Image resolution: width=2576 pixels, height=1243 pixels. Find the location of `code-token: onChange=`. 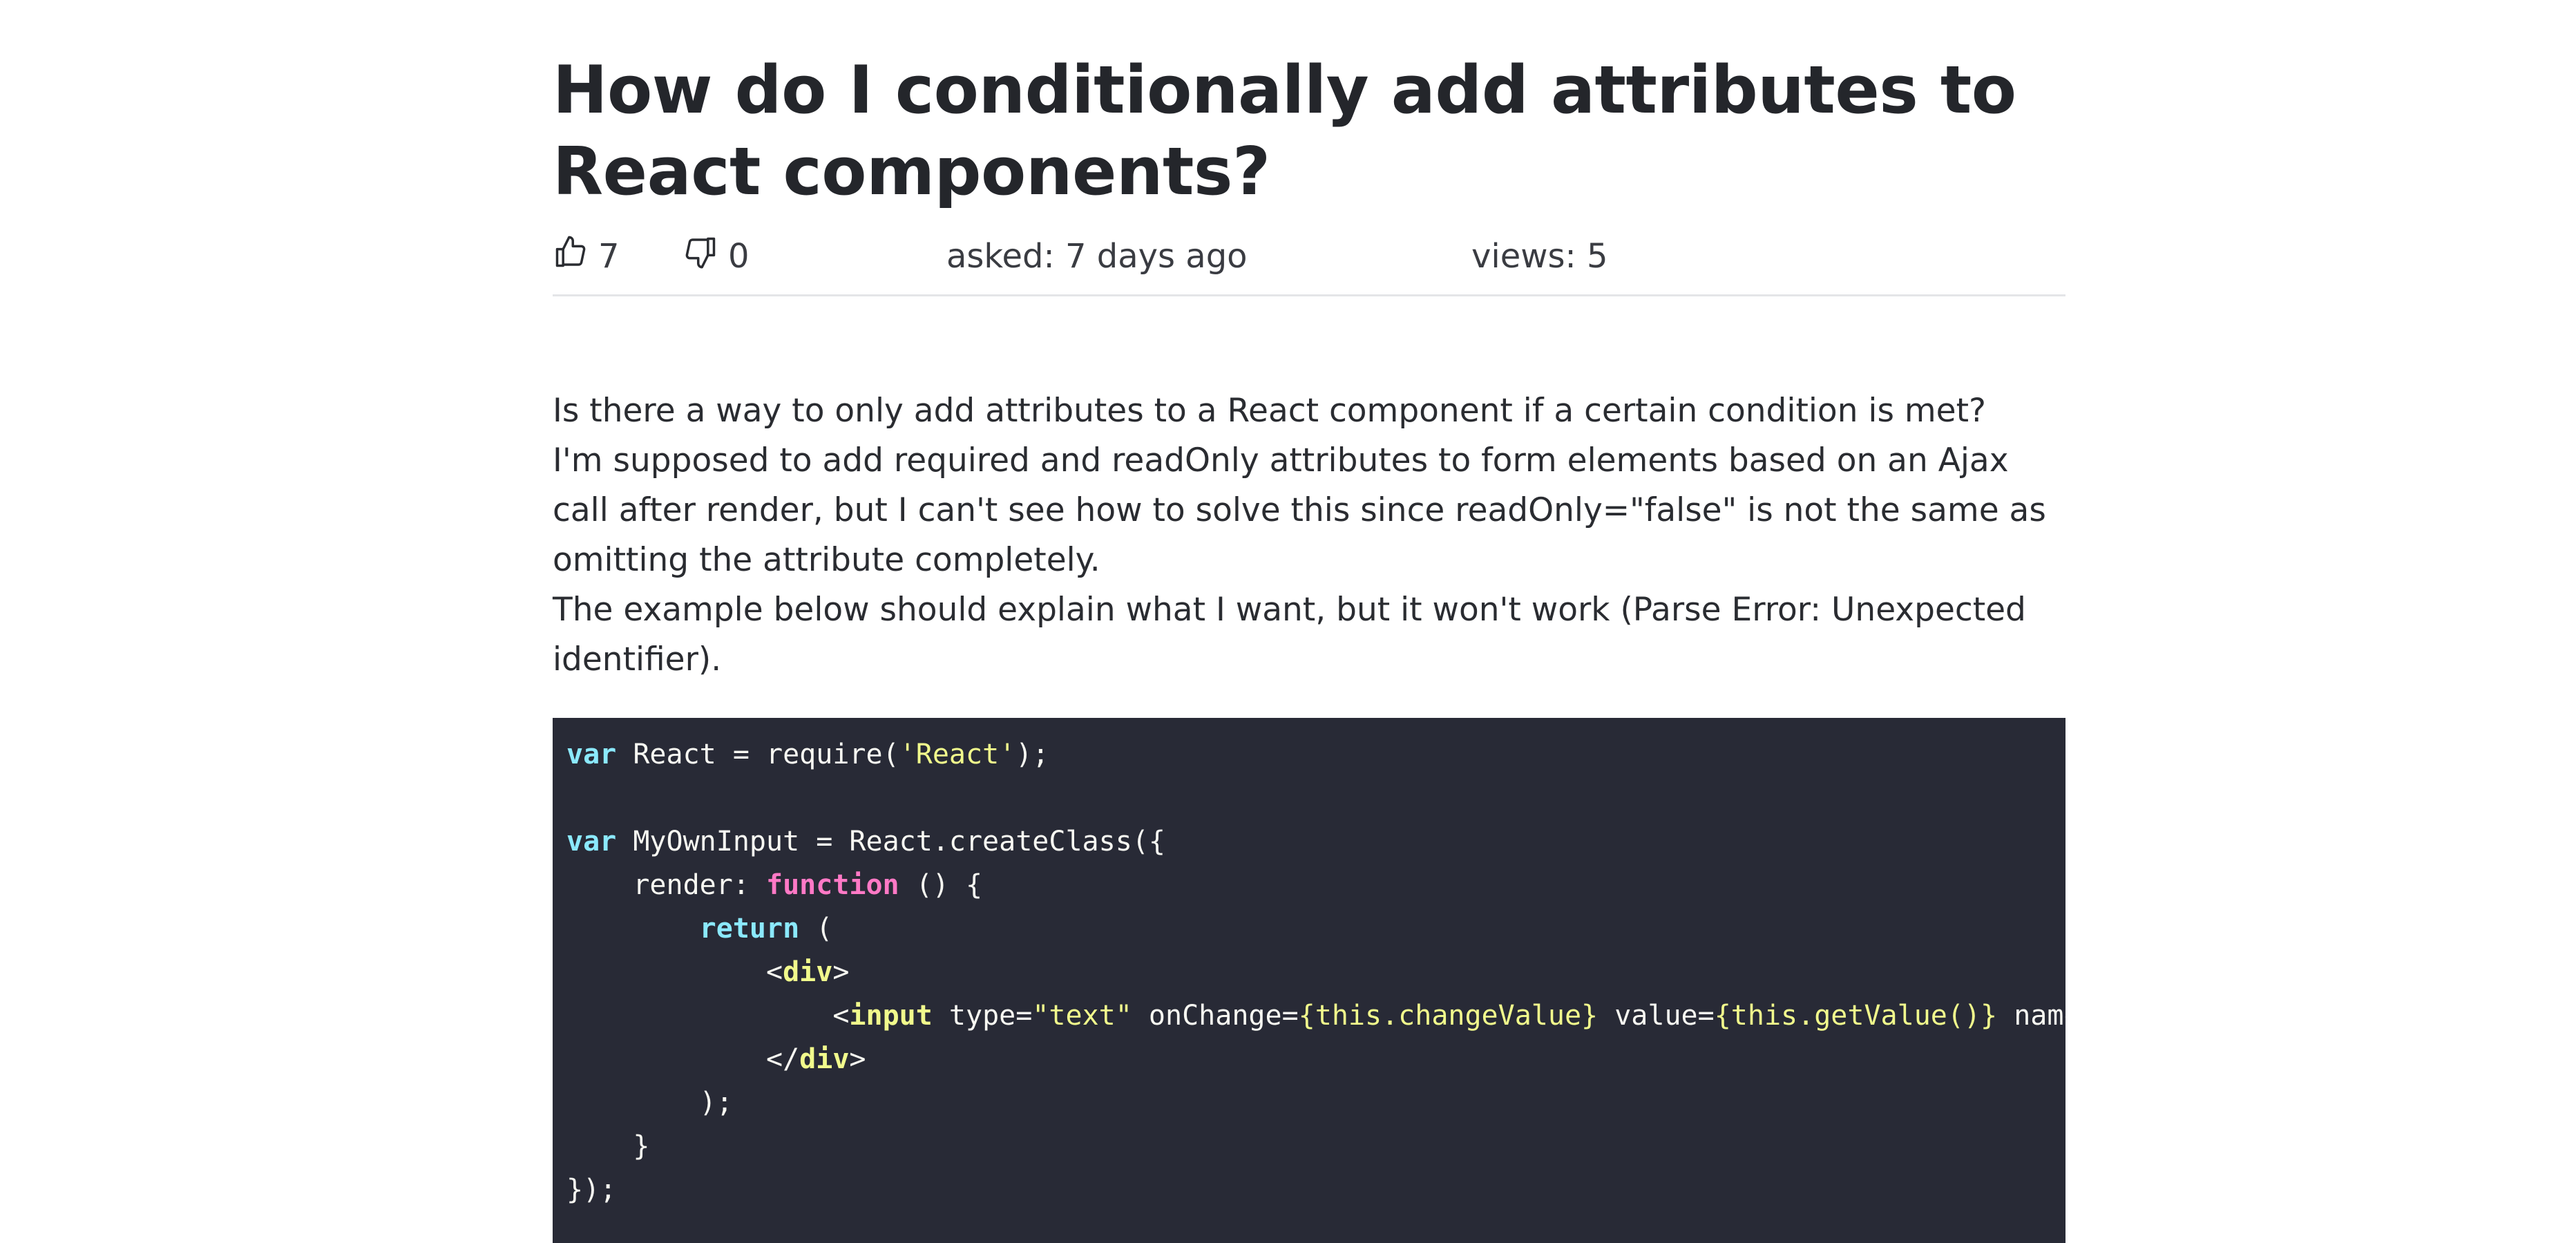

code-token: onChange= is located at coordinates (1215, 1016).